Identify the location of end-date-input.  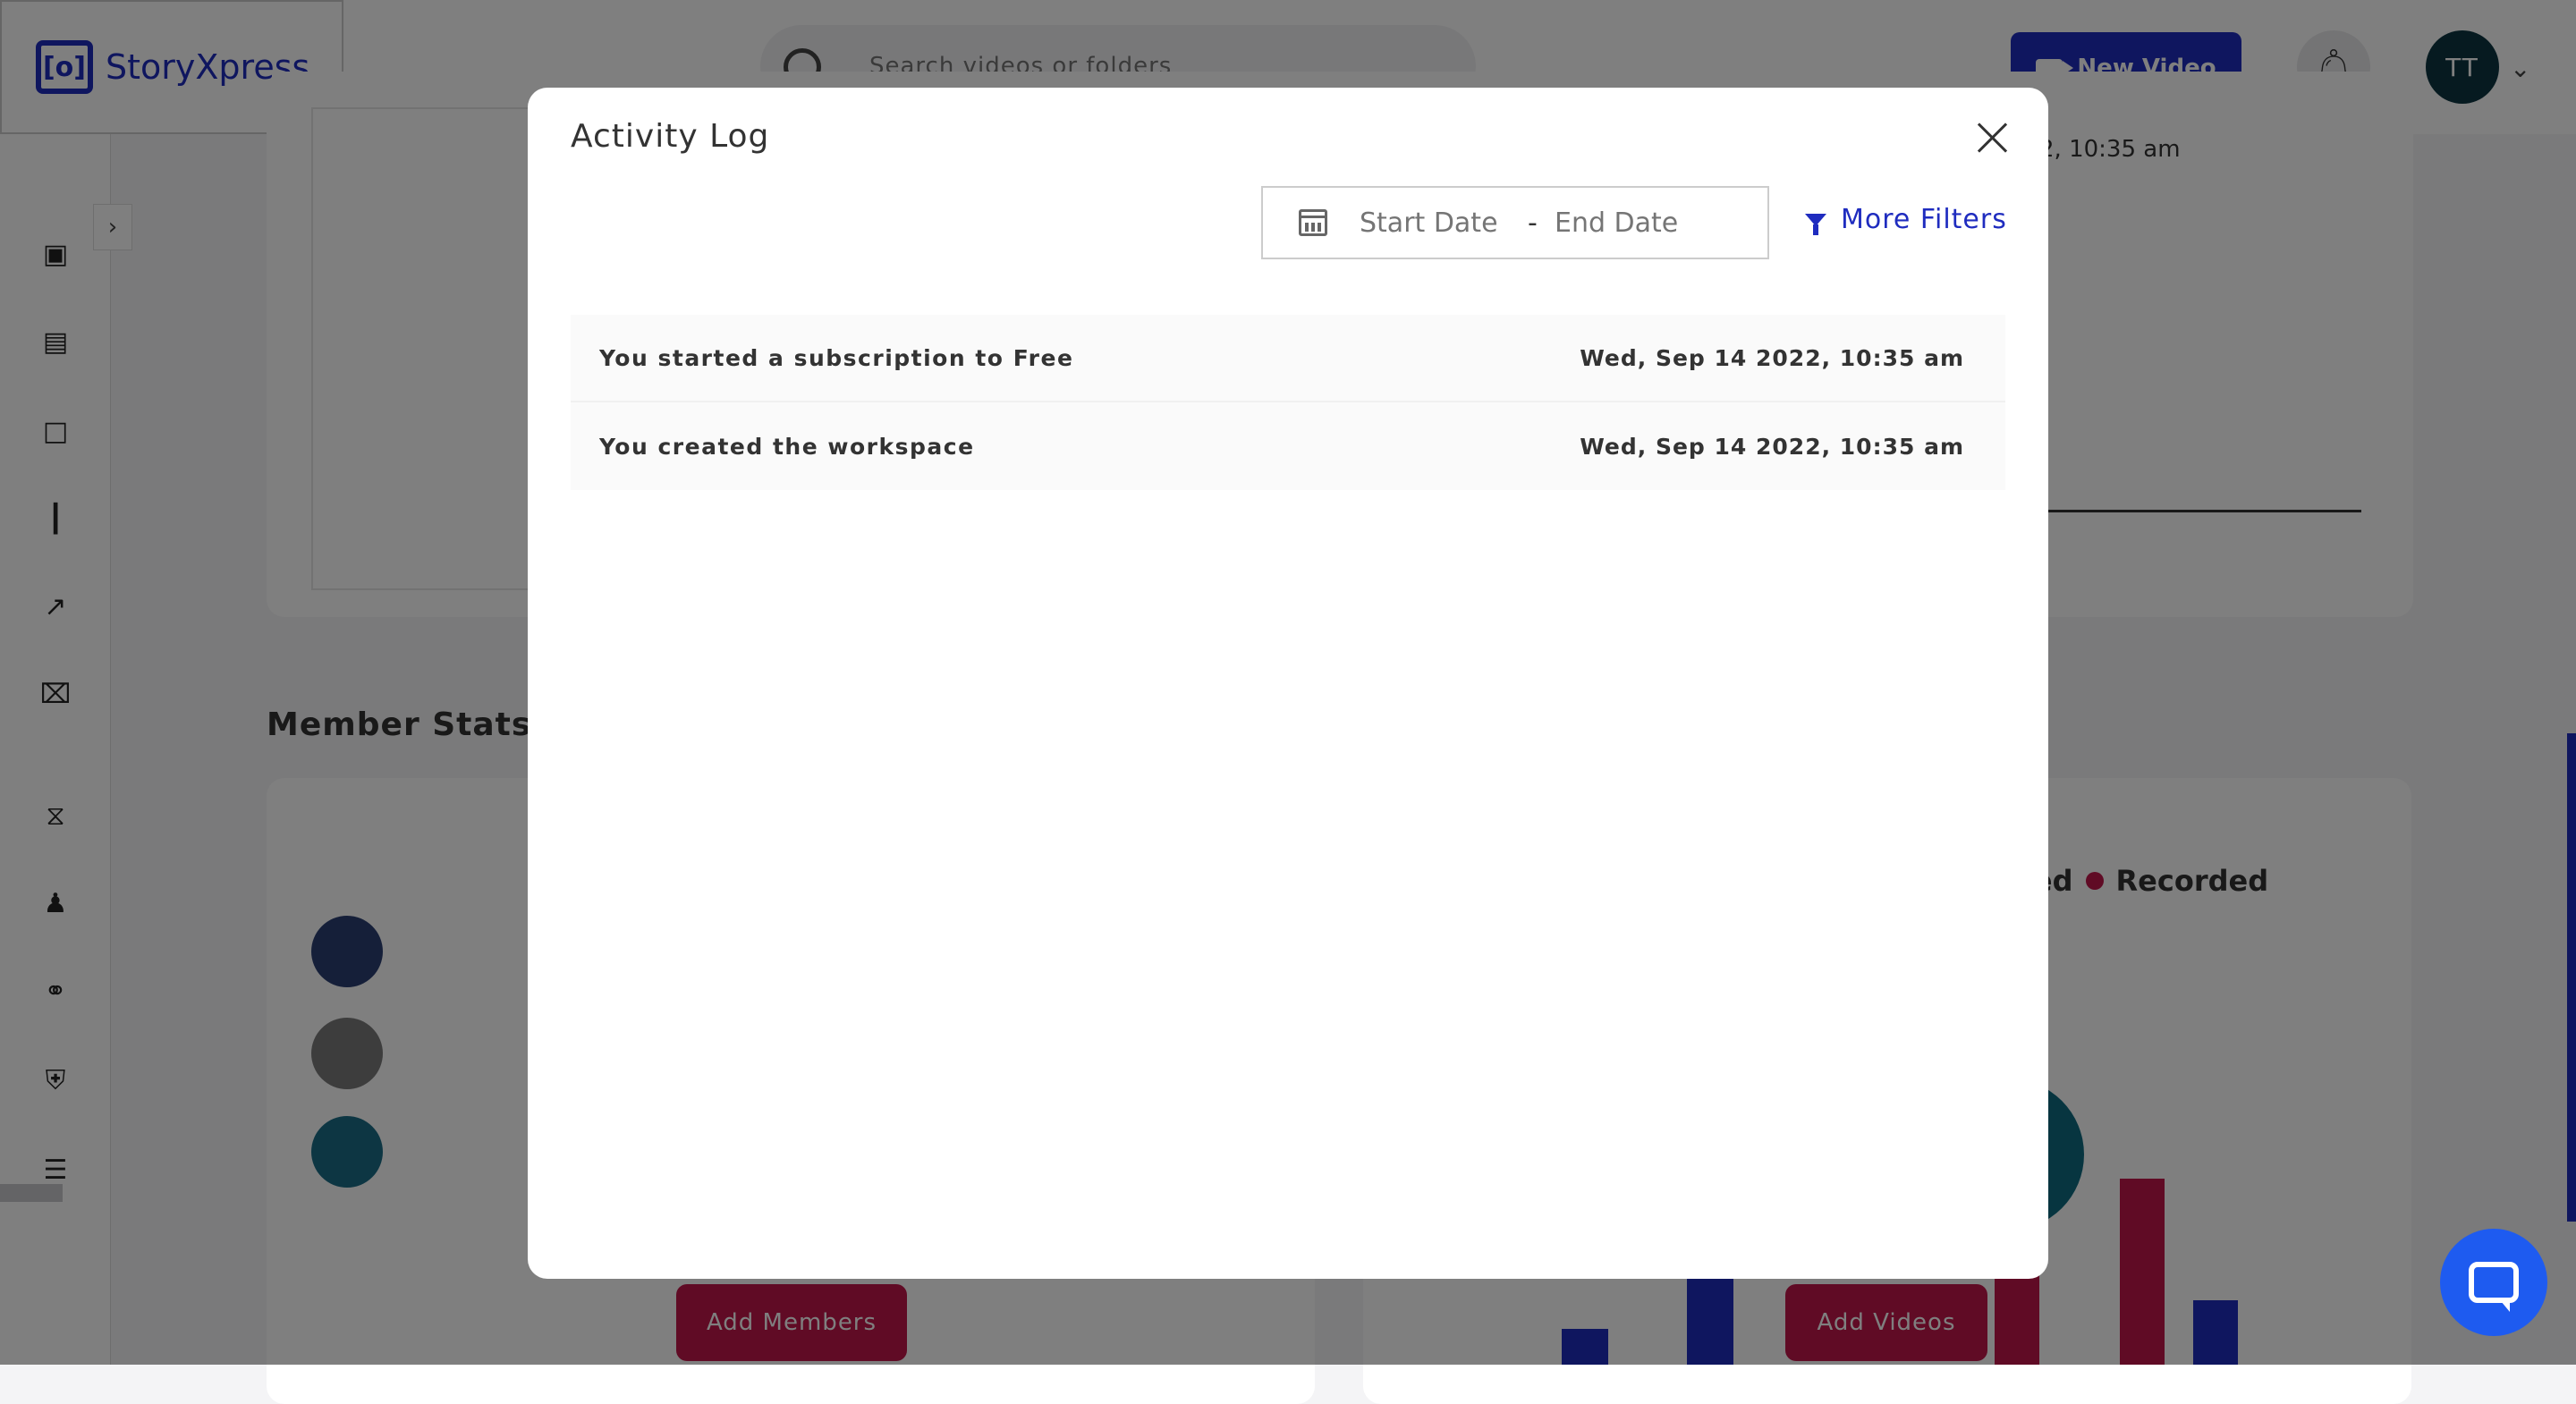
(1653, 223).